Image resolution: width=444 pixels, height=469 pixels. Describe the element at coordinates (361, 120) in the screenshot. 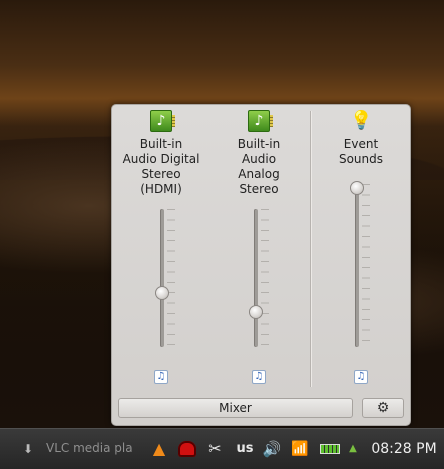

I see `lightbulb-icon: 💡` at that location.